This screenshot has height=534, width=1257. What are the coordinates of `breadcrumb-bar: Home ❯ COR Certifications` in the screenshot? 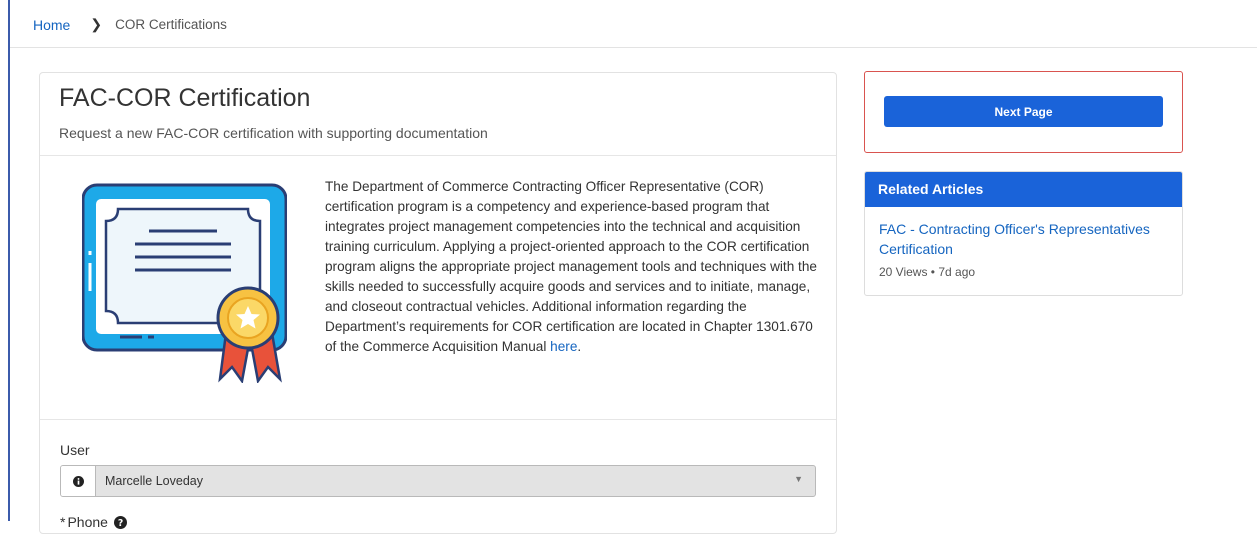 It's located at (633, 24).